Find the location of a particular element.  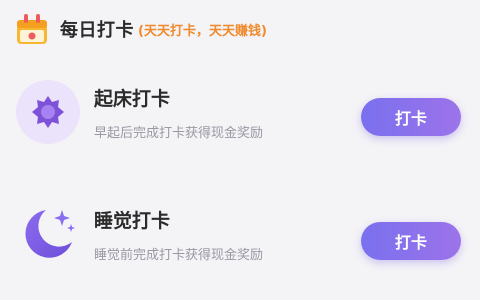

page-subtitle: (天天打卡，天天赚钱) is located at coordinates (202, 31).